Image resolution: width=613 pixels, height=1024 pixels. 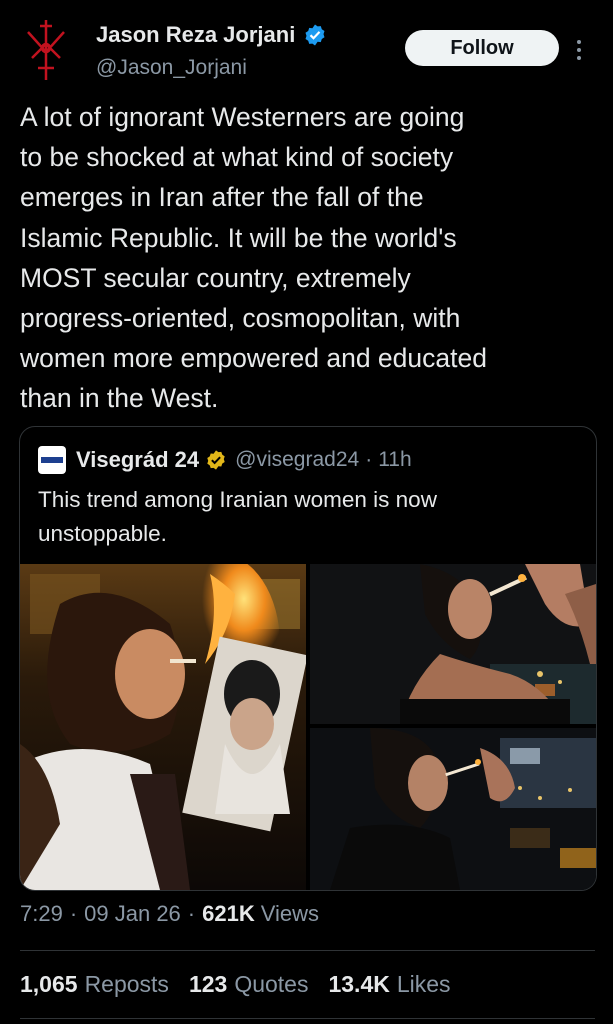 What do you see at coordinates (453, 644) in the screenshot?
I see `photo-woman-lighting-cigarette` at bounding box center [453, 644].